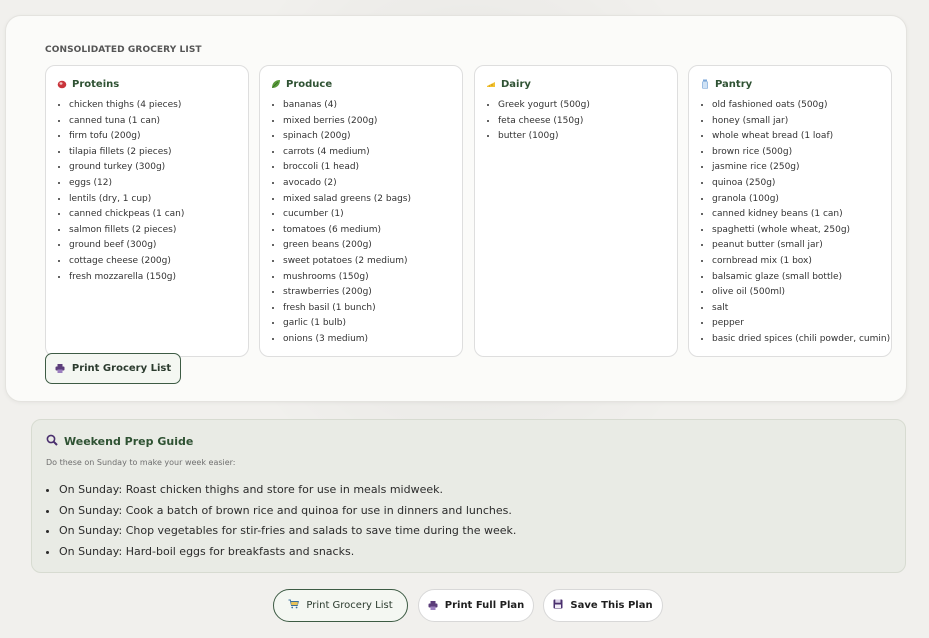  Describe the element at coordinates (801, 262) in the screenshot. I see `list-item: cornbread mix (1 box)` at that location.